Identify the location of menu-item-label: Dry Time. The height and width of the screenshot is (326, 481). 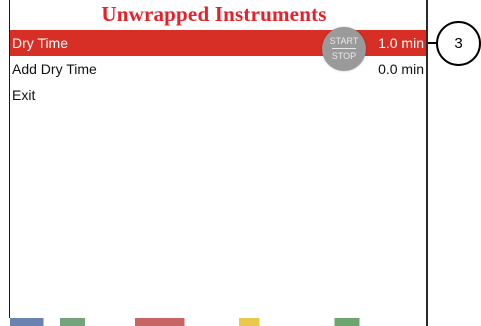
(40, 43).